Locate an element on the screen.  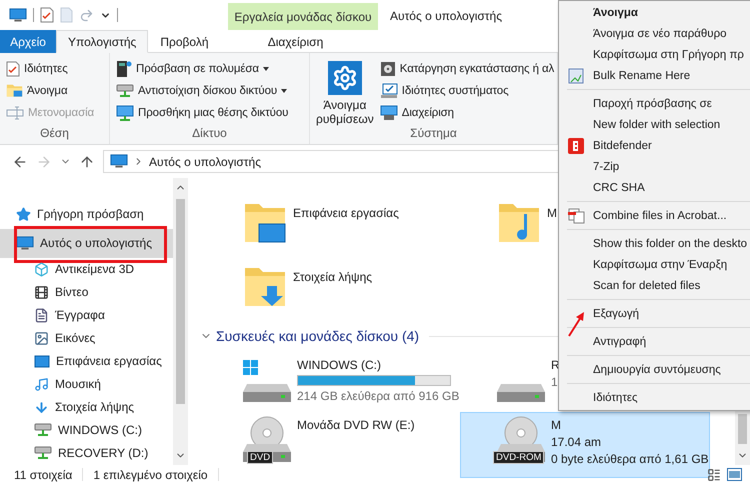
window-title: Αυτός ο υπολογιστής is located at coordinates (445, 16).